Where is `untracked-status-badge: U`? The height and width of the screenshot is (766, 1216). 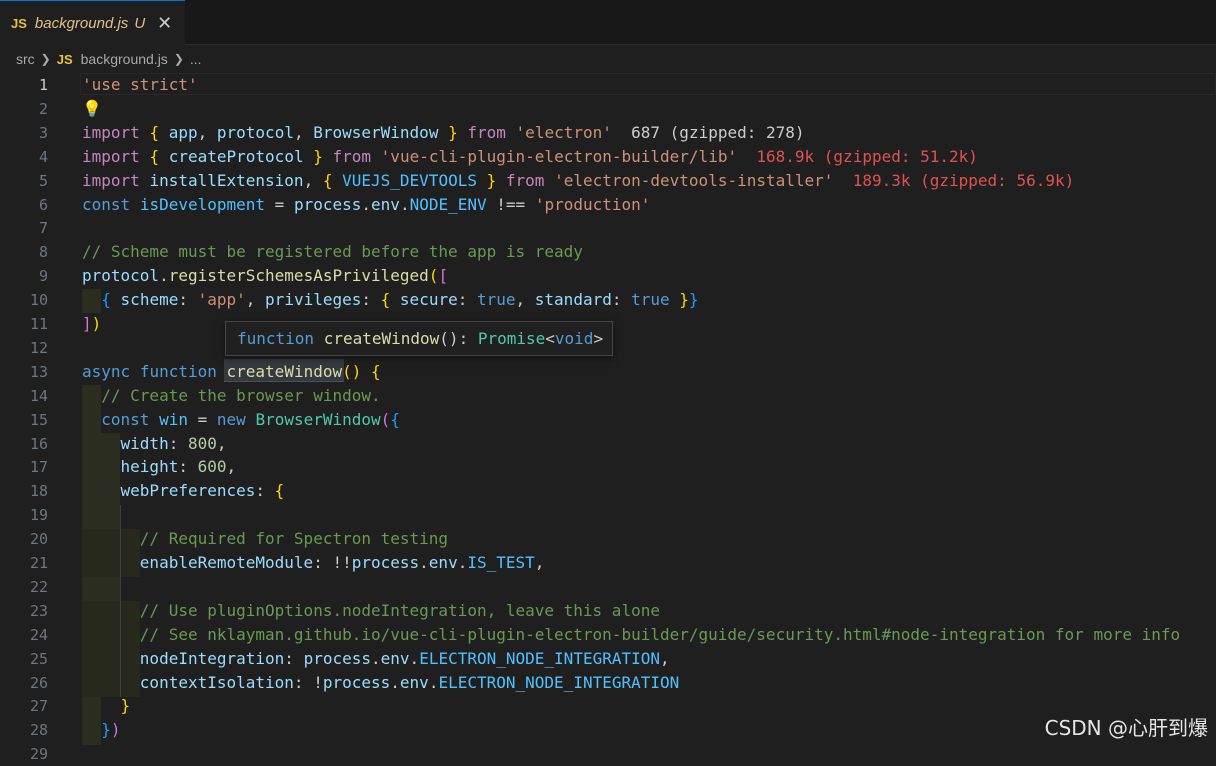
untracked-status-badge: U is located at coordinates (140, 23).